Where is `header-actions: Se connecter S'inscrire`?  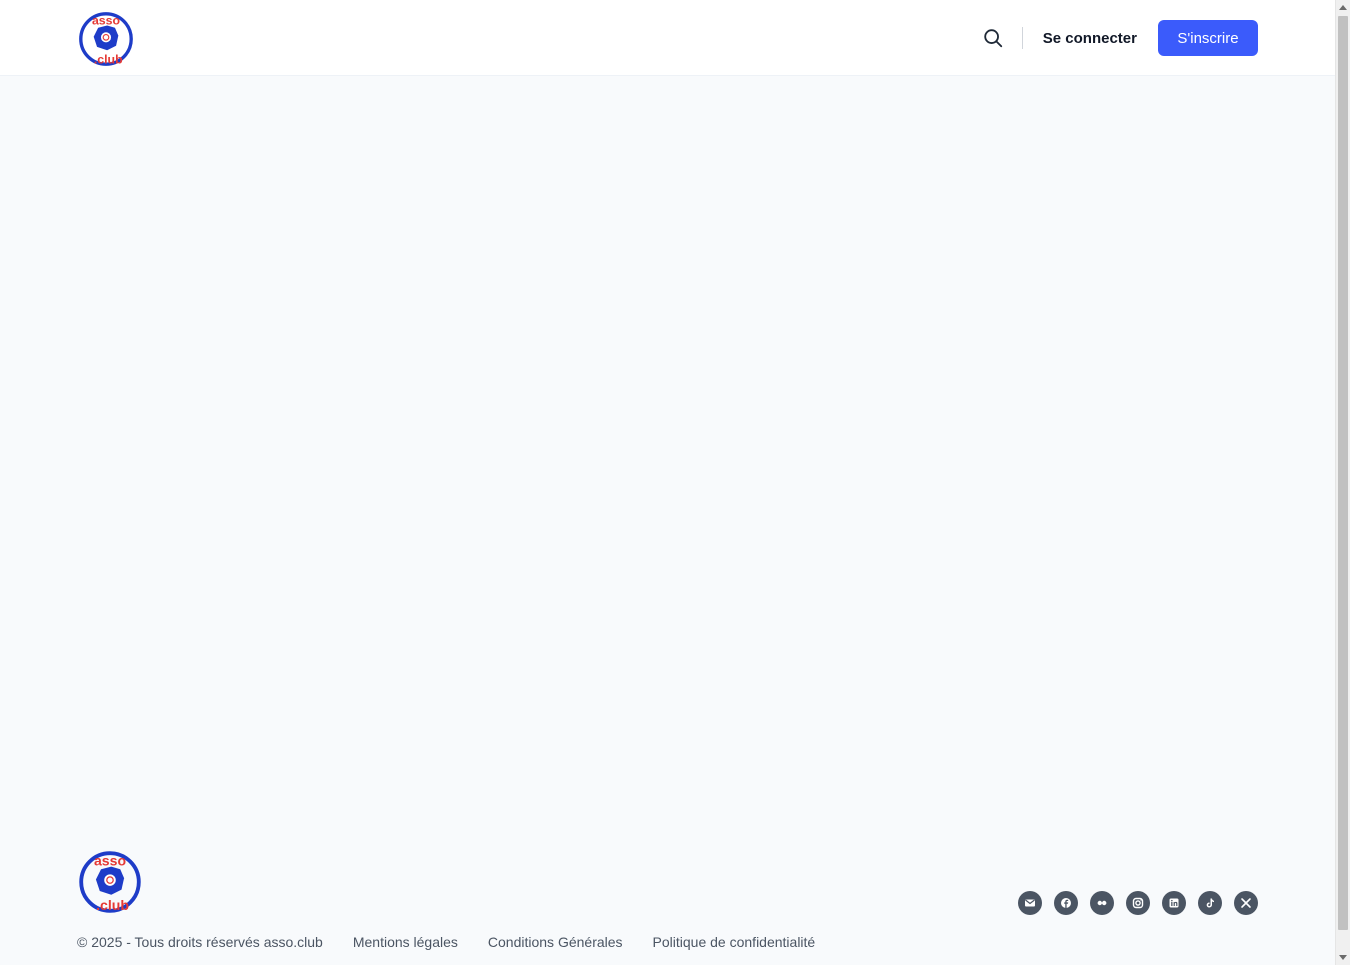 header-actions: Se connecter S'inscrire is located at coordinates (1120, 38).